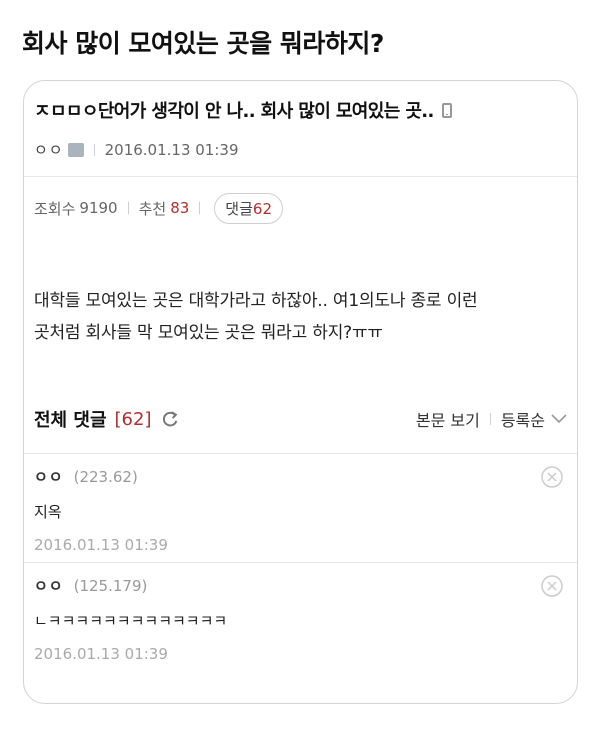  Describe the element at coordinates (98, 208) in the screenshot. I see `views-count: 9190` at that location.